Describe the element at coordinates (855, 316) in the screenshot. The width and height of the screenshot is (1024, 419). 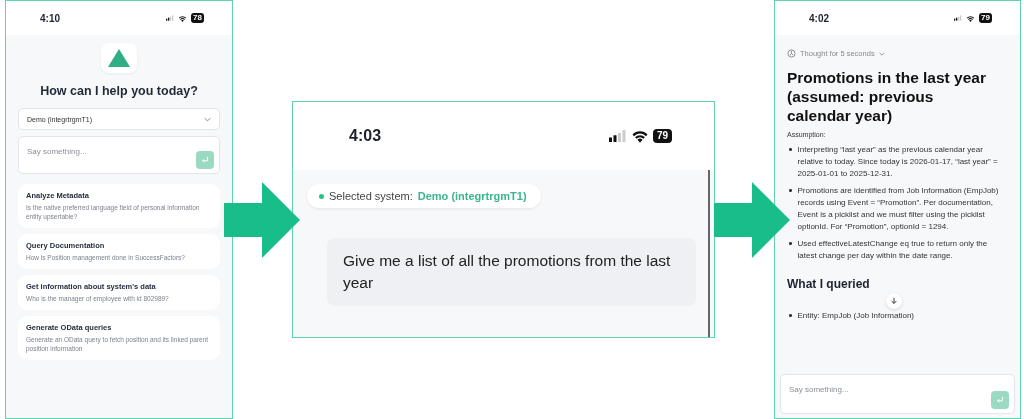
I see `queried-text: Entity: EmpJob (Job Information)` at that location.